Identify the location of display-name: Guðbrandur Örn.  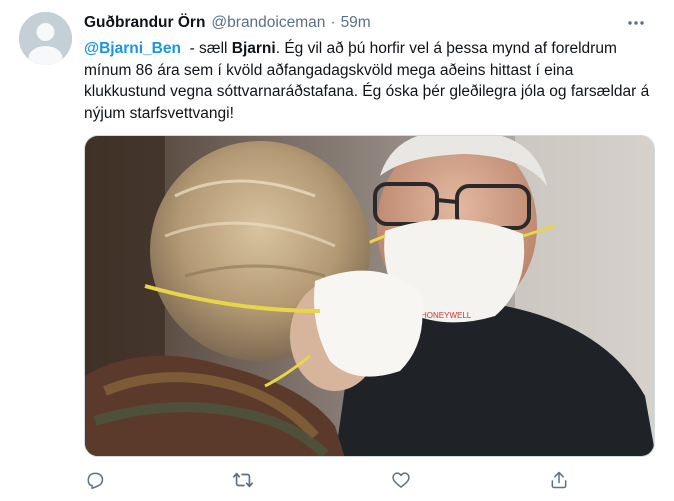
(144, 23).